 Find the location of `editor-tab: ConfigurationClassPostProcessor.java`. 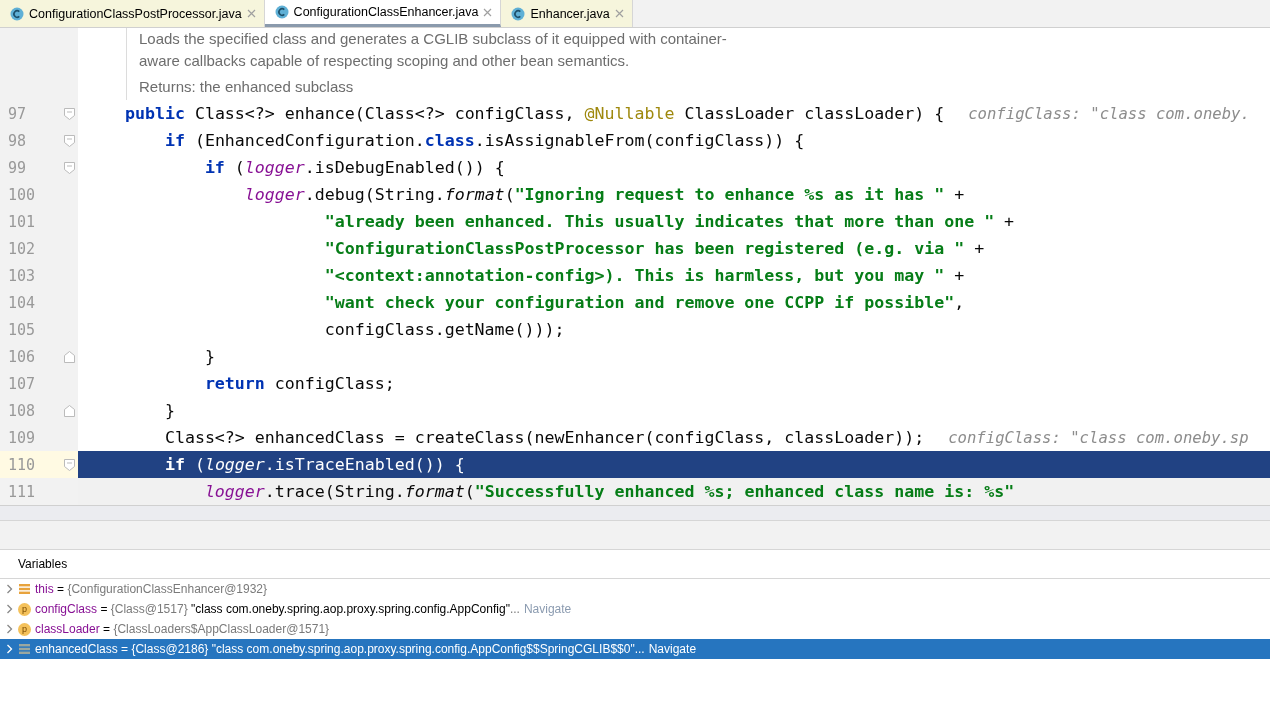

editor-tab: ConfigurationClassPostProcessor.java is located at coordinates (132, 13).